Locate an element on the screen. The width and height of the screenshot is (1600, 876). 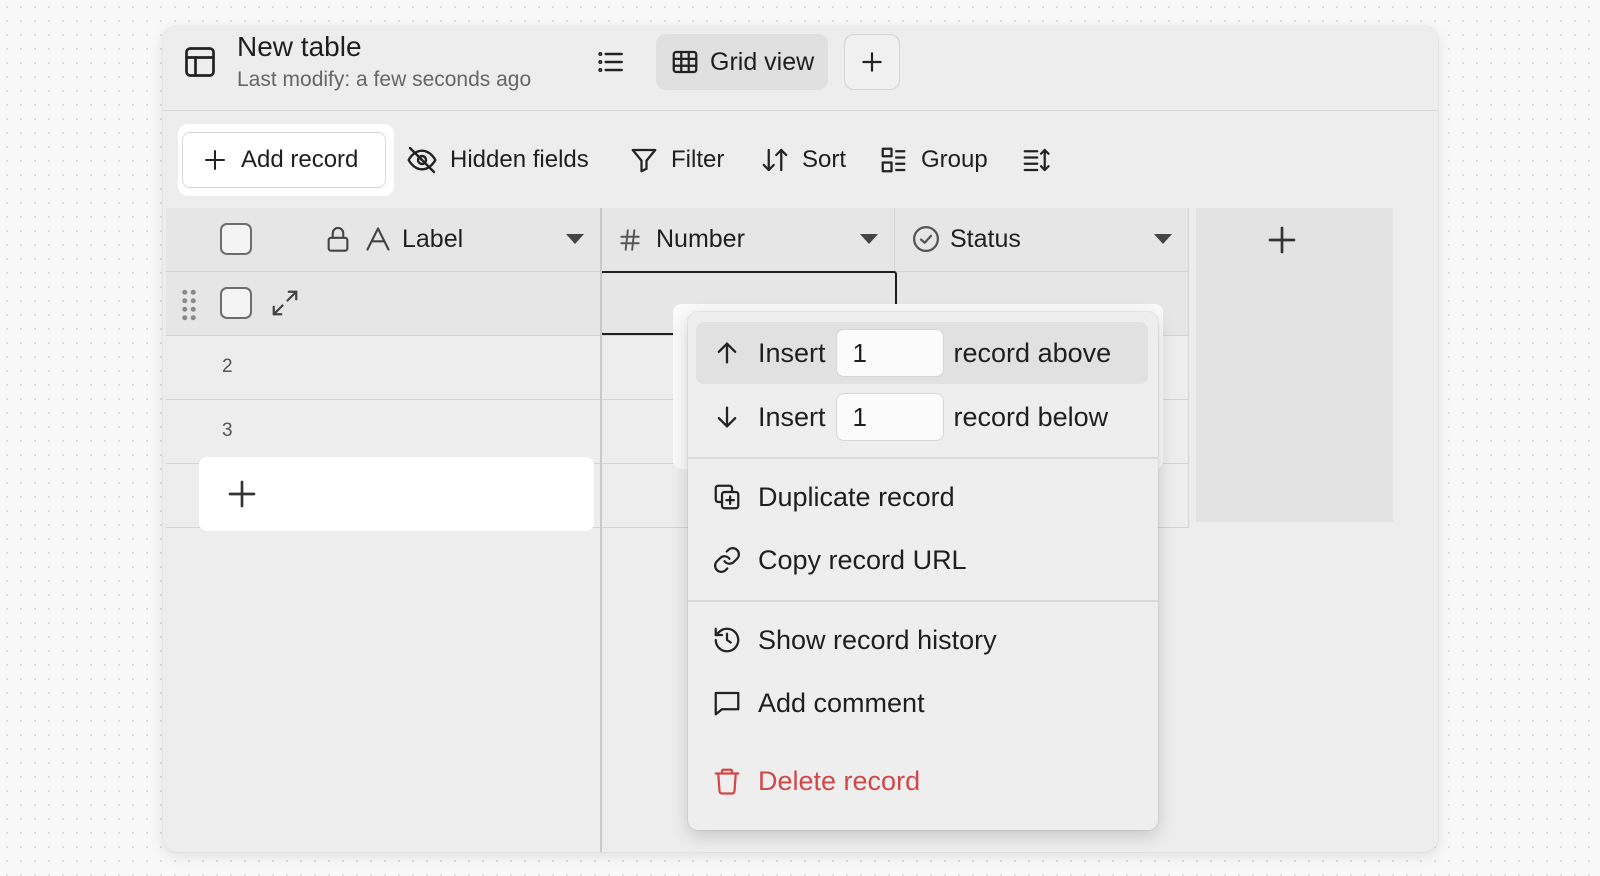
tab-grid-view-label: Grid view is located at coordinates (762, 61).